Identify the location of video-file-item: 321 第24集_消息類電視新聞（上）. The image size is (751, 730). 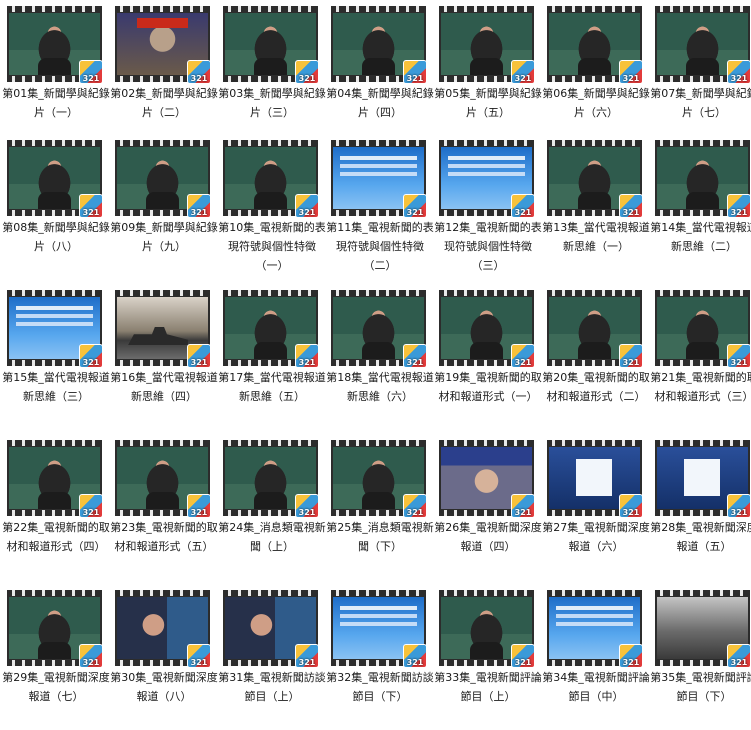
(272, 510).